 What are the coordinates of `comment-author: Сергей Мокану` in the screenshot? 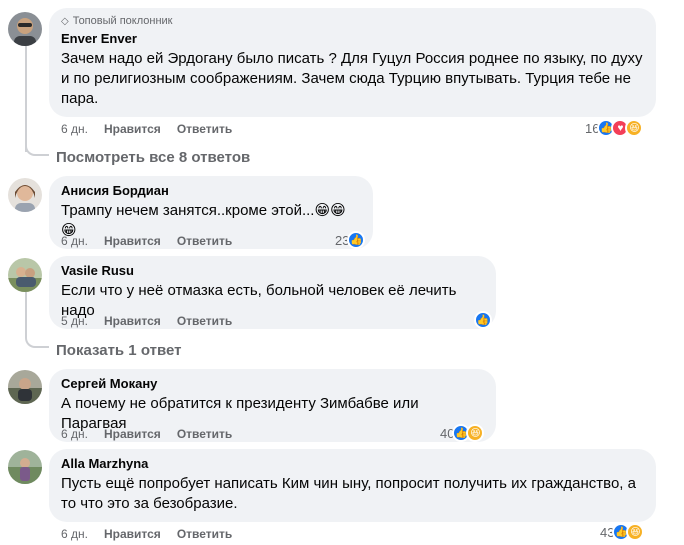 It's located at (272, 384).